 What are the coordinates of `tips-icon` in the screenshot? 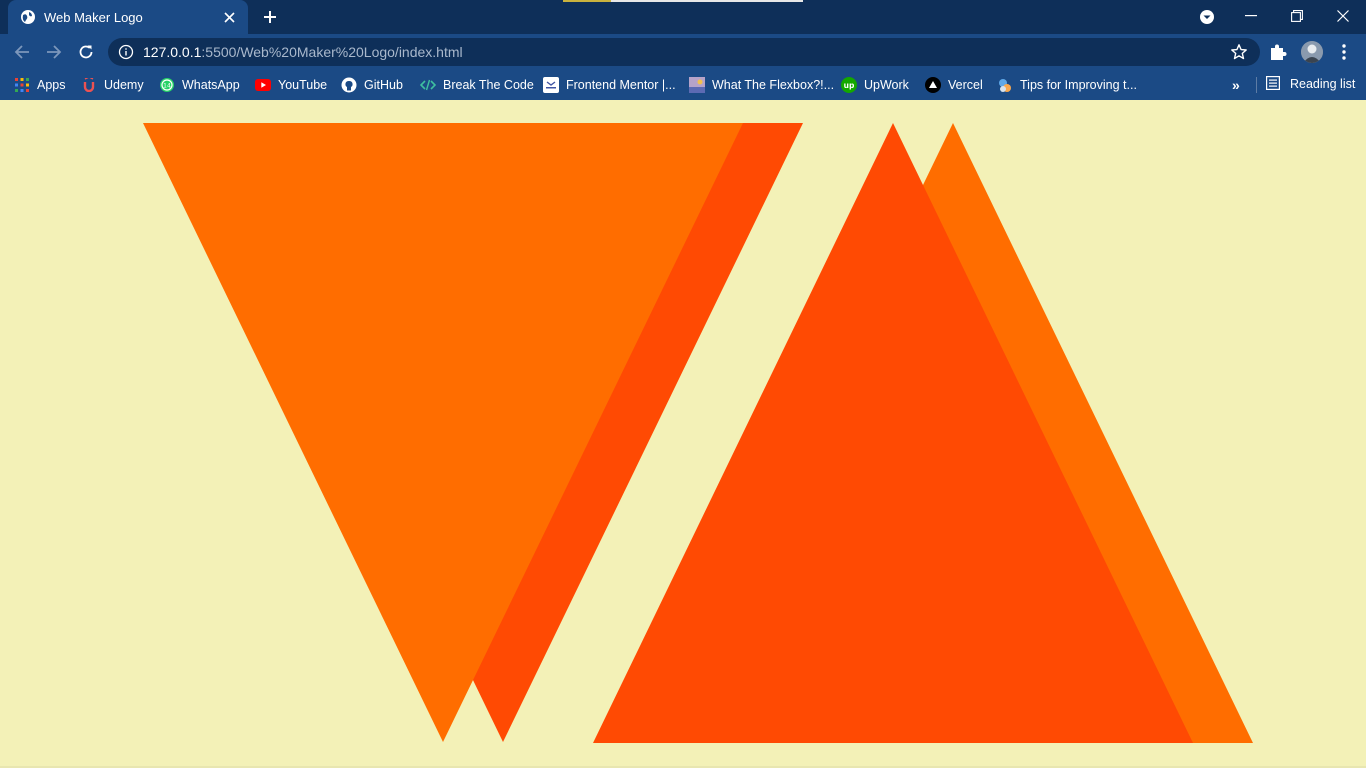 It's located at (1005, 85).